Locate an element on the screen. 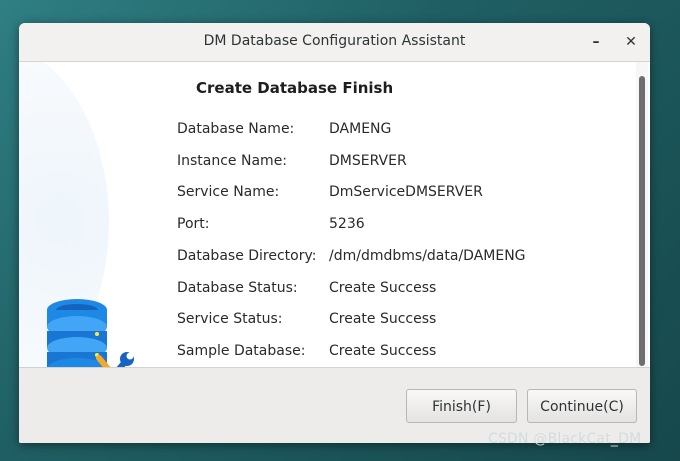 This screenshot has height=461, width=680. info-value: DAMENG is located at coordinates (360, 129).